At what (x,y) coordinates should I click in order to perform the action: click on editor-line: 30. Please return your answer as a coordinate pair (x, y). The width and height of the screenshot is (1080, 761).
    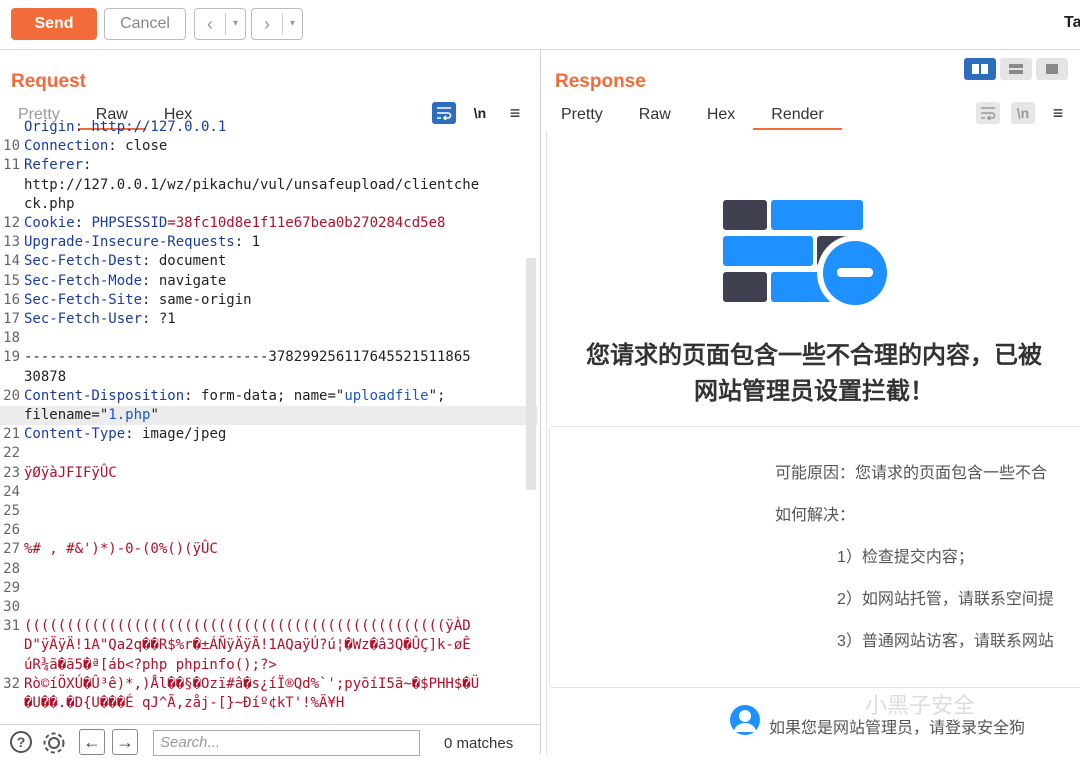
    Looking at the image, I should click on (269, 607).